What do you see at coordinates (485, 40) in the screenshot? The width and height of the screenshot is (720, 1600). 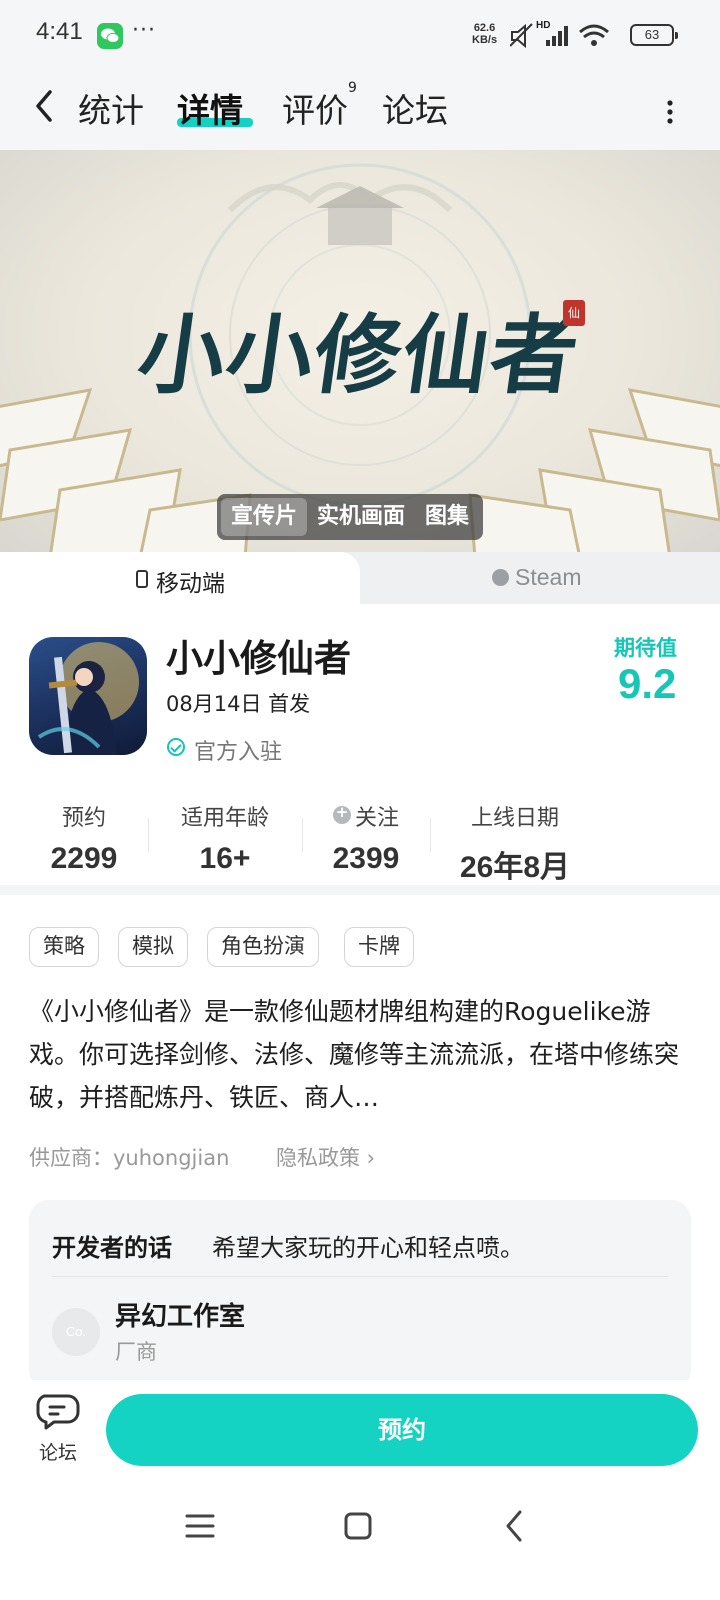 I see `network-speed-unit: KB/s` at bounding box center [485, 40].